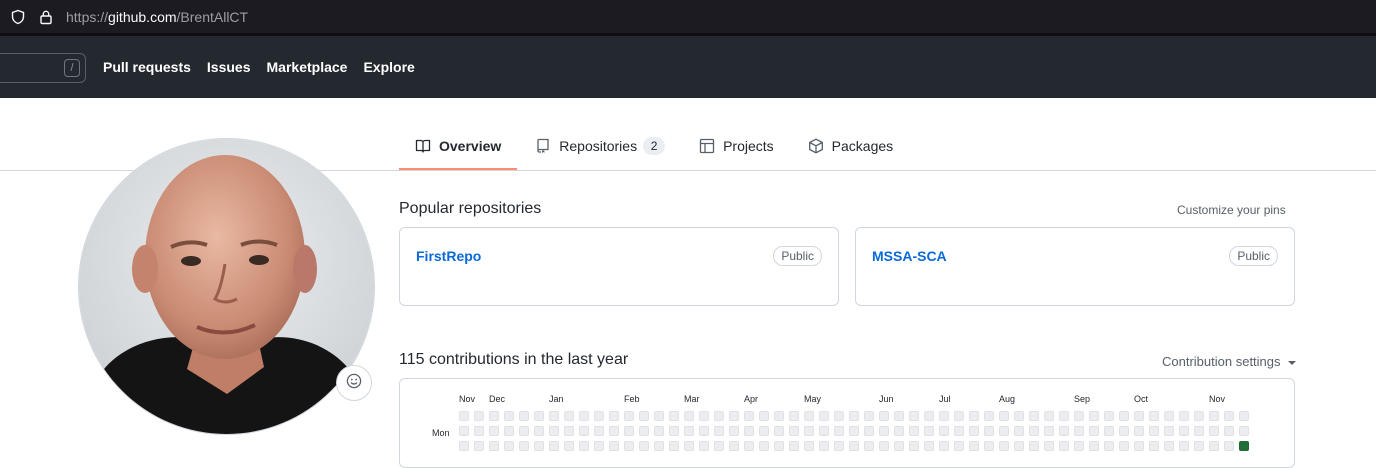 The image size is (1376, 468). Describe the element at coordinates (147, 67) in the screenshot. I see `nav-pull-requests: Pull requests` at that location.